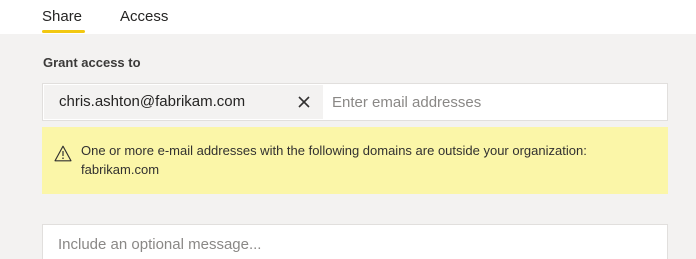 This screenshot has width=696, height=259. Describe the element at coordinates (304, 102) in the screenshot. I see `close-icon` at that location.